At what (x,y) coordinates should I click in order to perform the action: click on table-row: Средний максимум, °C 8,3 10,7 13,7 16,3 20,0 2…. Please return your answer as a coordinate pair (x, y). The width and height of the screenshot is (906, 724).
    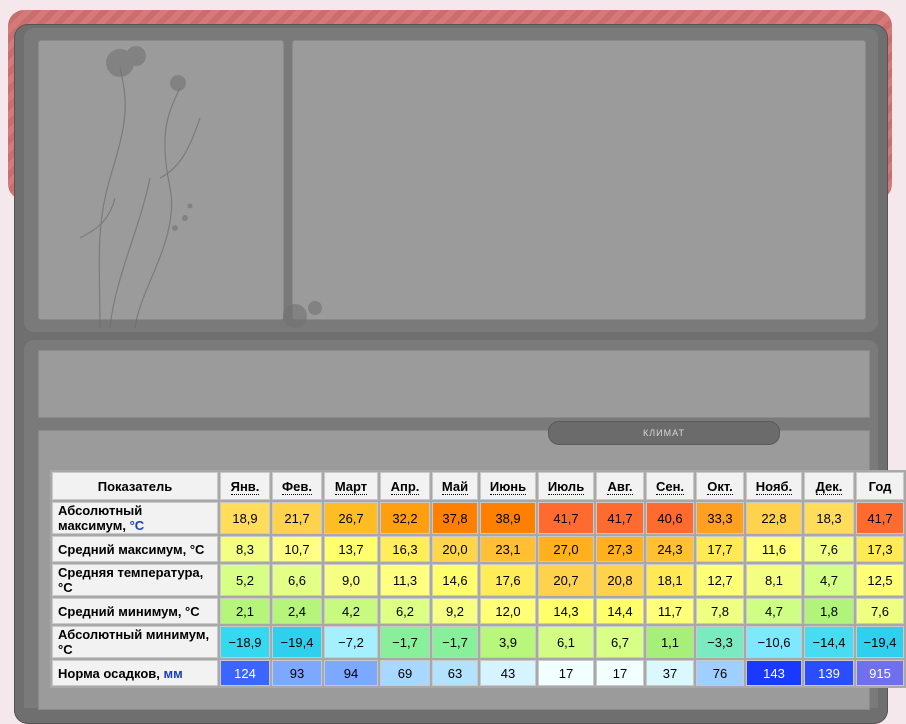
    Looking at the image, I should click on (478, 549).